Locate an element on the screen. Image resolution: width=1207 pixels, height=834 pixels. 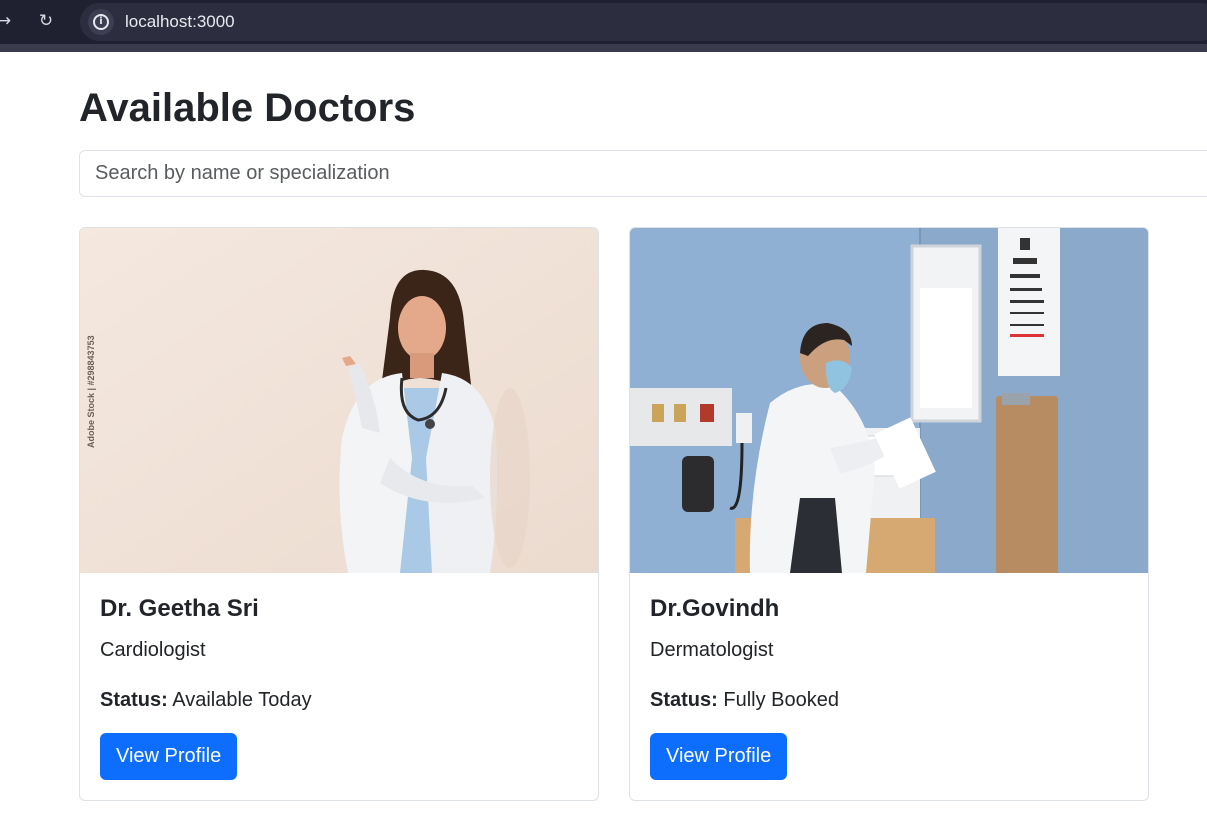
browser-toolbar-divider is located at coordinates (603, 48).